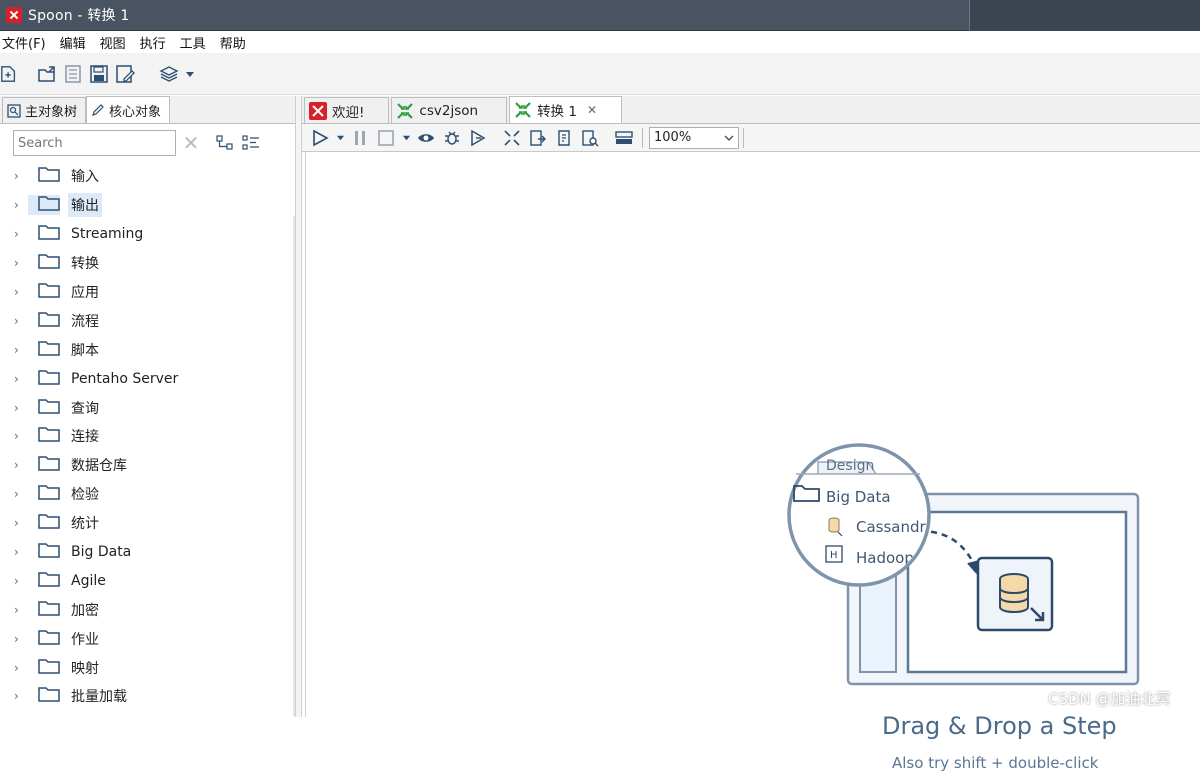 This screenshot has width=1200, height=772. Describe the element at coordinates (600, 42) in the screenshot. I see `menu-bar: 文件(F) 编辑 视图 执行 工具 帮助` at that location.